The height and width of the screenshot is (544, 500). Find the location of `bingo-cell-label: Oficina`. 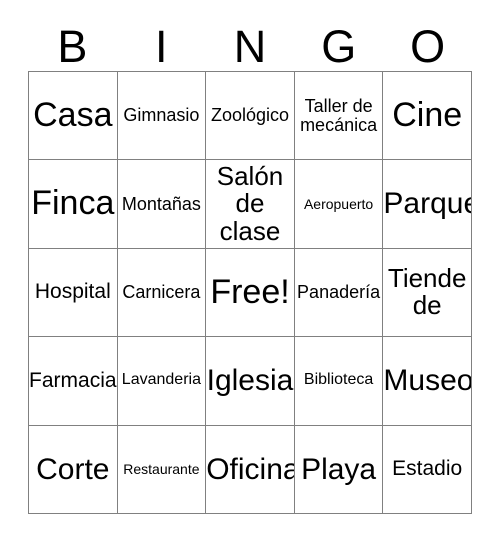

bingo-cell-label: Oficina is located at coordinates (250, 469).